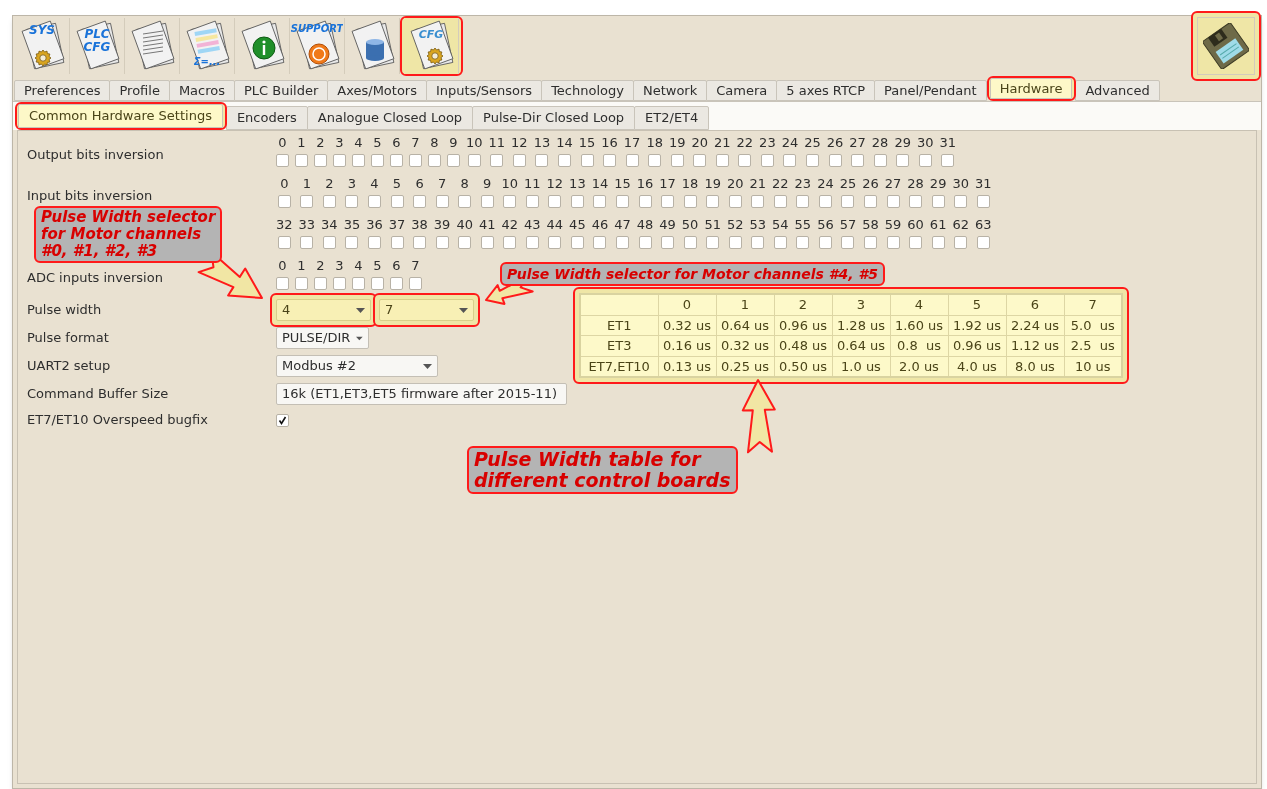  What do you see at coordinates (322, 338) in the screenshot?
I see `dropdown: PULSE/DIR` at bounding box center [322, 338].